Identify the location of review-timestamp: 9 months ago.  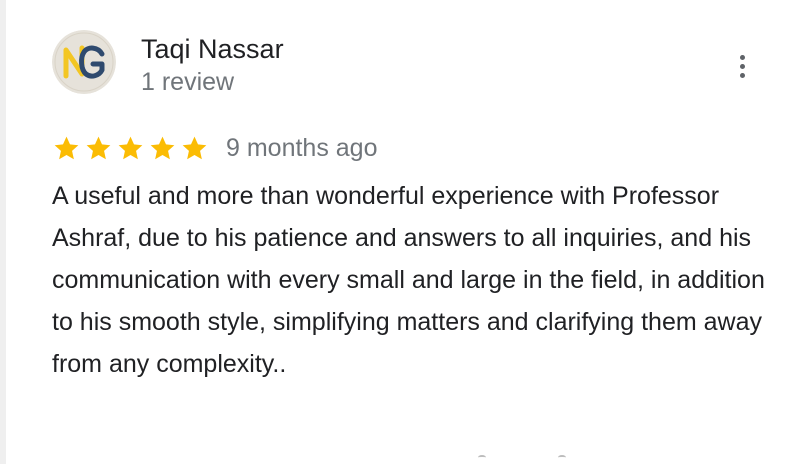
(302, 147).